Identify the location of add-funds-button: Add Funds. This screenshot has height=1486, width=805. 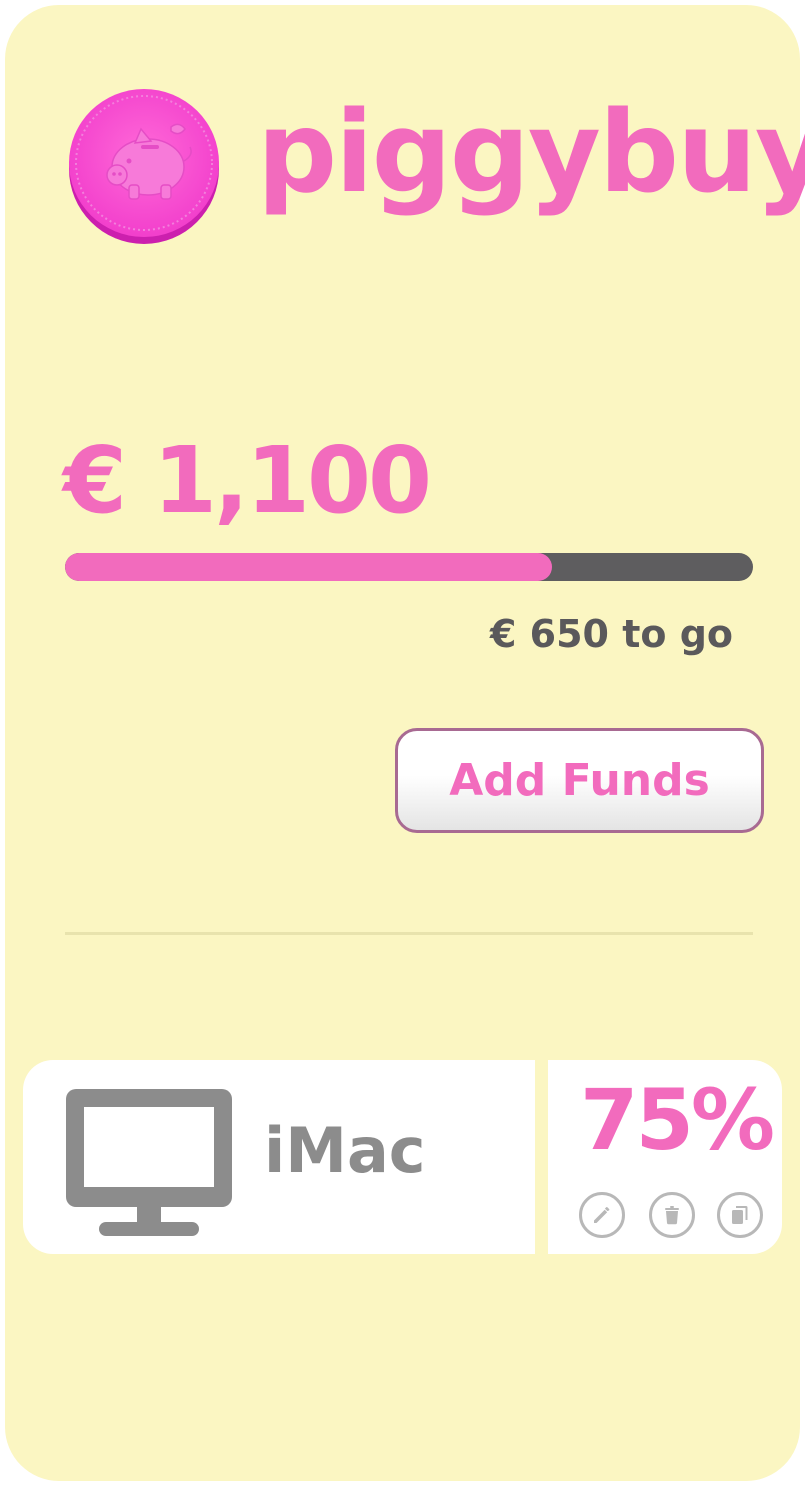
(579, 780).